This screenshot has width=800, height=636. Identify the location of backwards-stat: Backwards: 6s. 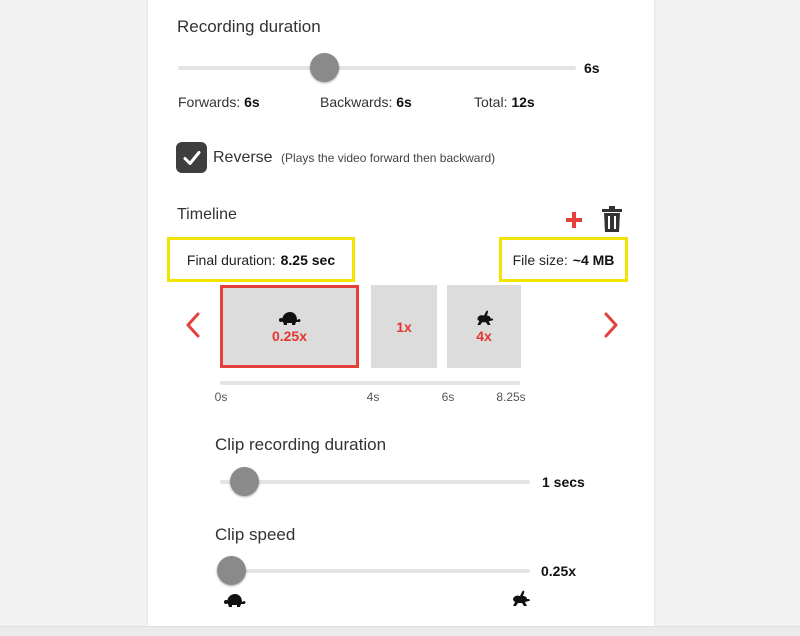
(366, 102).